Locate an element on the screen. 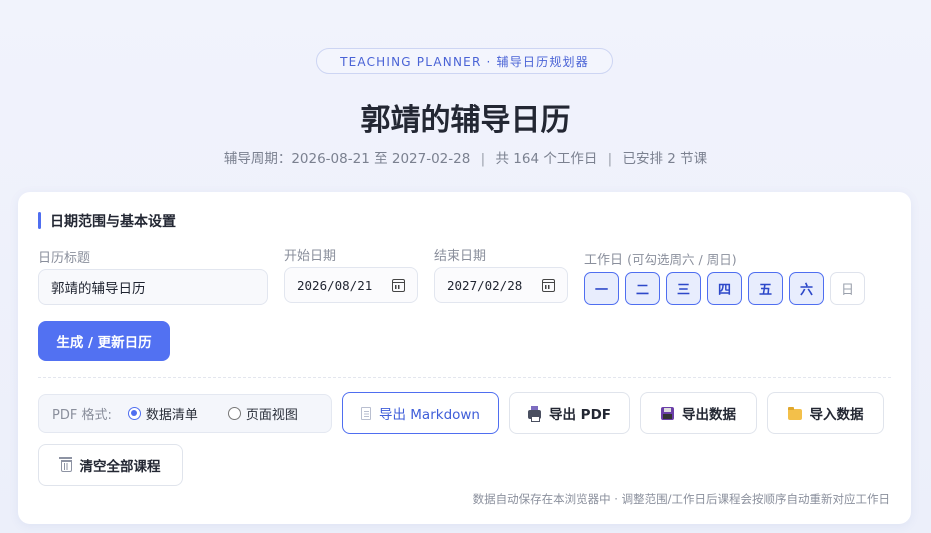  export-pdf-label: 导出 PDF is located at coordinates (580, 415).